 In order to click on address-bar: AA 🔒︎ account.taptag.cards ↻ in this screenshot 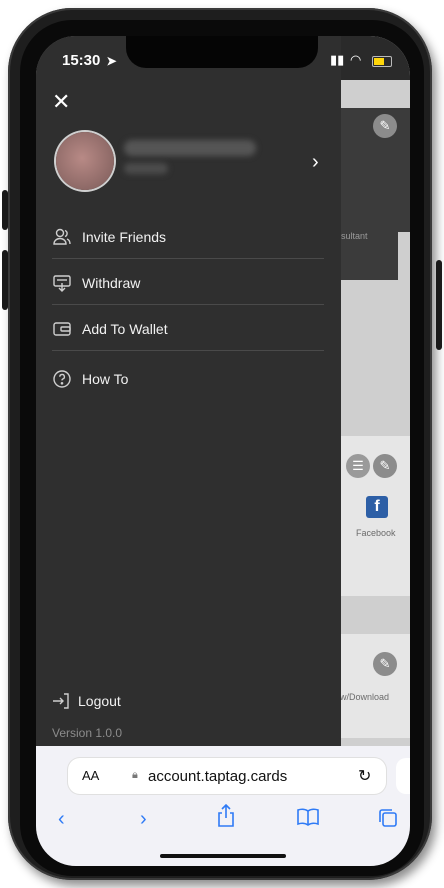, I will do `click(227, 776)`.